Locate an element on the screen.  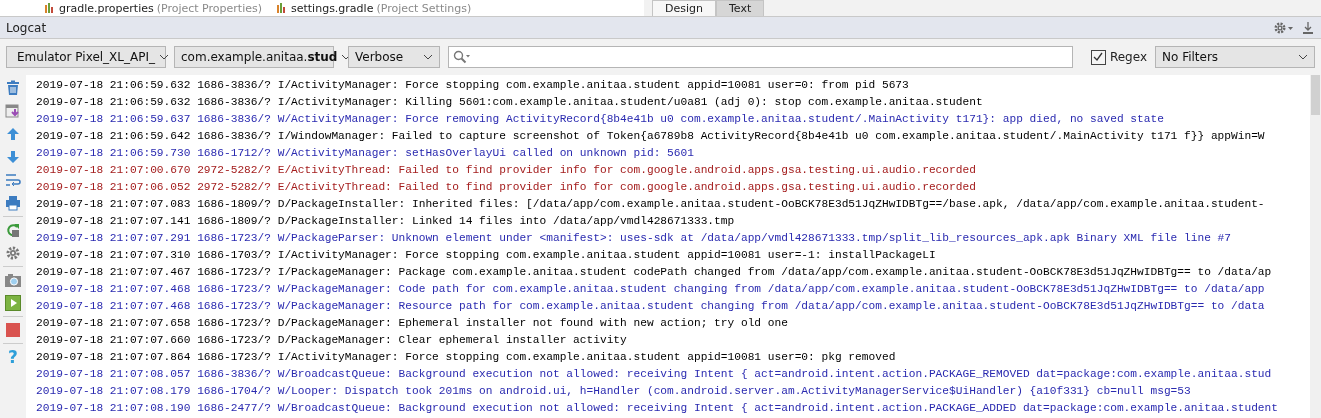
editor-tab: Text is located at coordinates (740, 8).